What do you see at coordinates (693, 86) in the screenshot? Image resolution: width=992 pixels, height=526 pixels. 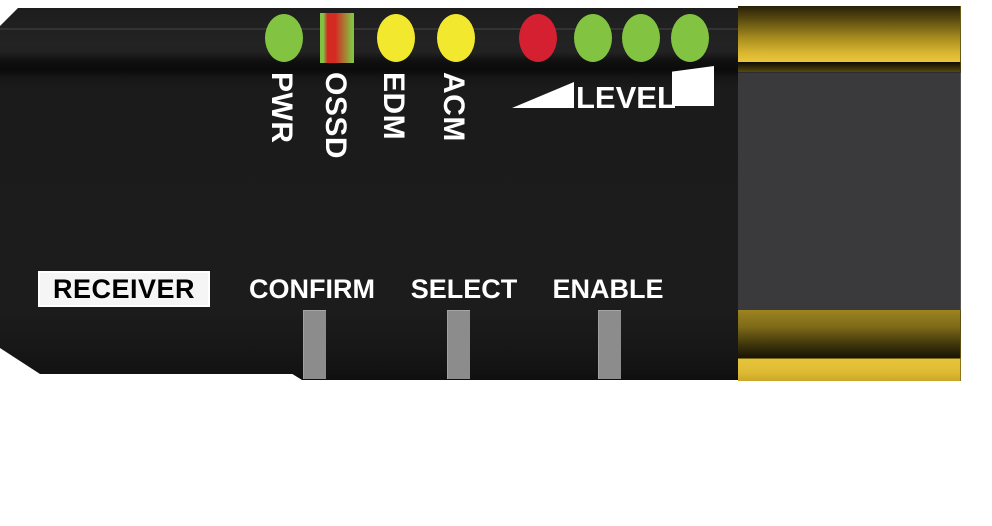 I see `level-block-icon` at bounding box center [693, 86].